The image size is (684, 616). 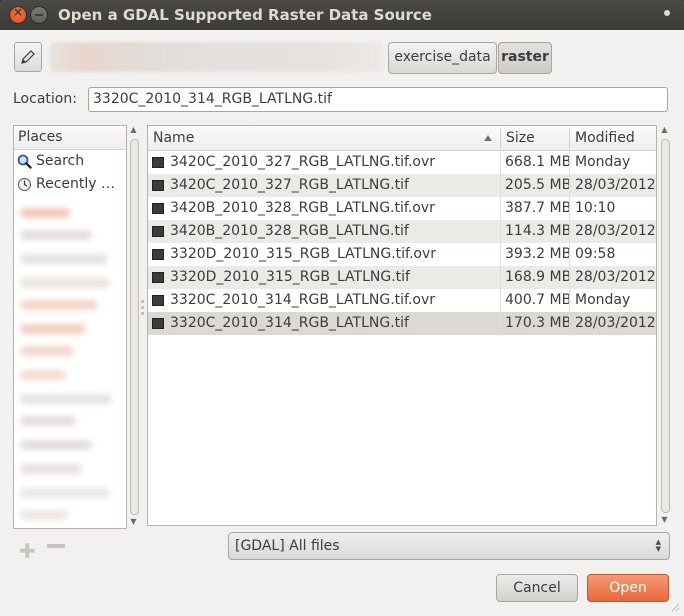 What do you see at coordinates (595, 254) in the screenshot?
I see `file-modified: 09:58` at bounding box center [595, 254].